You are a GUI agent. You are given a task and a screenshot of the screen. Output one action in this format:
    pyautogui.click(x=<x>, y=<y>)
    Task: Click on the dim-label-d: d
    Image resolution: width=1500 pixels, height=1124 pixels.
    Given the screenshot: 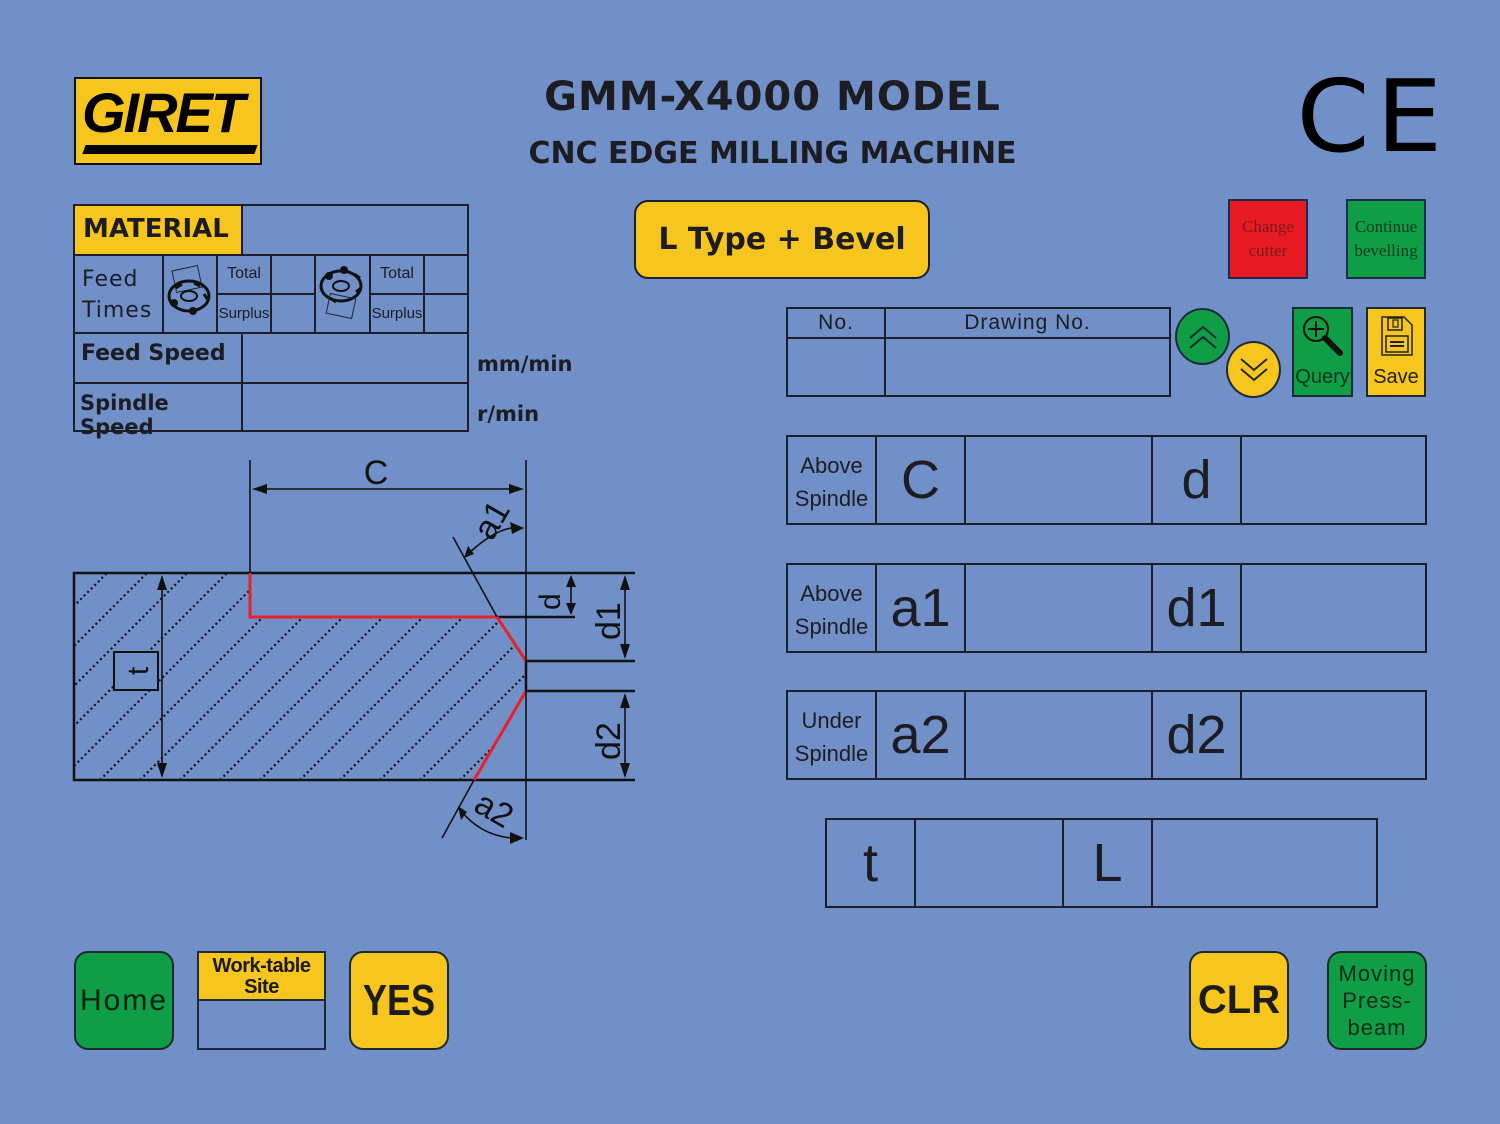 What is the action you would take?
    pyautogui.click(x=550, y=601)
    